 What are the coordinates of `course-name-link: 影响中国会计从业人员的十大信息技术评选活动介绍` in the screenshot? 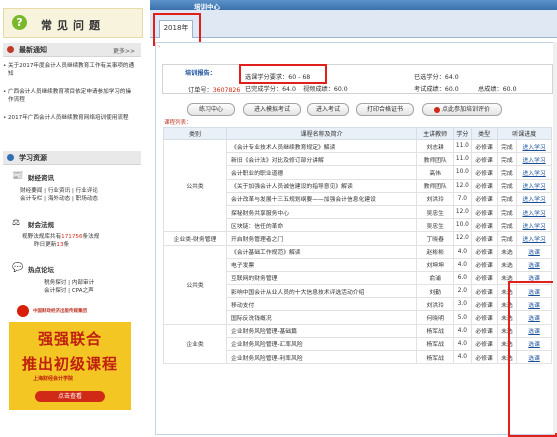 It's located at (297, 293).